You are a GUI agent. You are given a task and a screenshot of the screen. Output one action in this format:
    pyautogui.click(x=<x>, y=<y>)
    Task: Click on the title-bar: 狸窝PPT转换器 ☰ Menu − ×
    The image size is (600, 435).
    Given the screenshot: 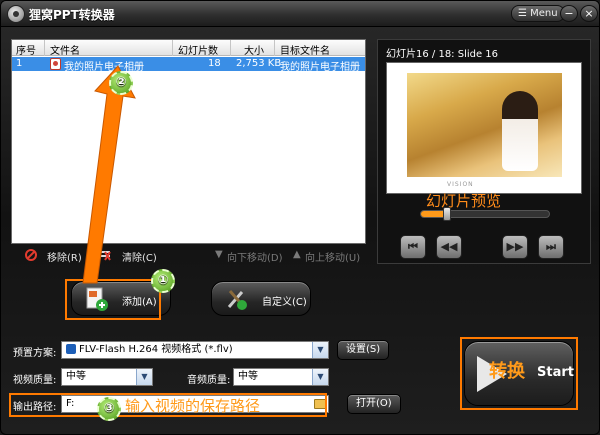 What is the action you would take?
    pyautogui.click(x=300, y=14)
    